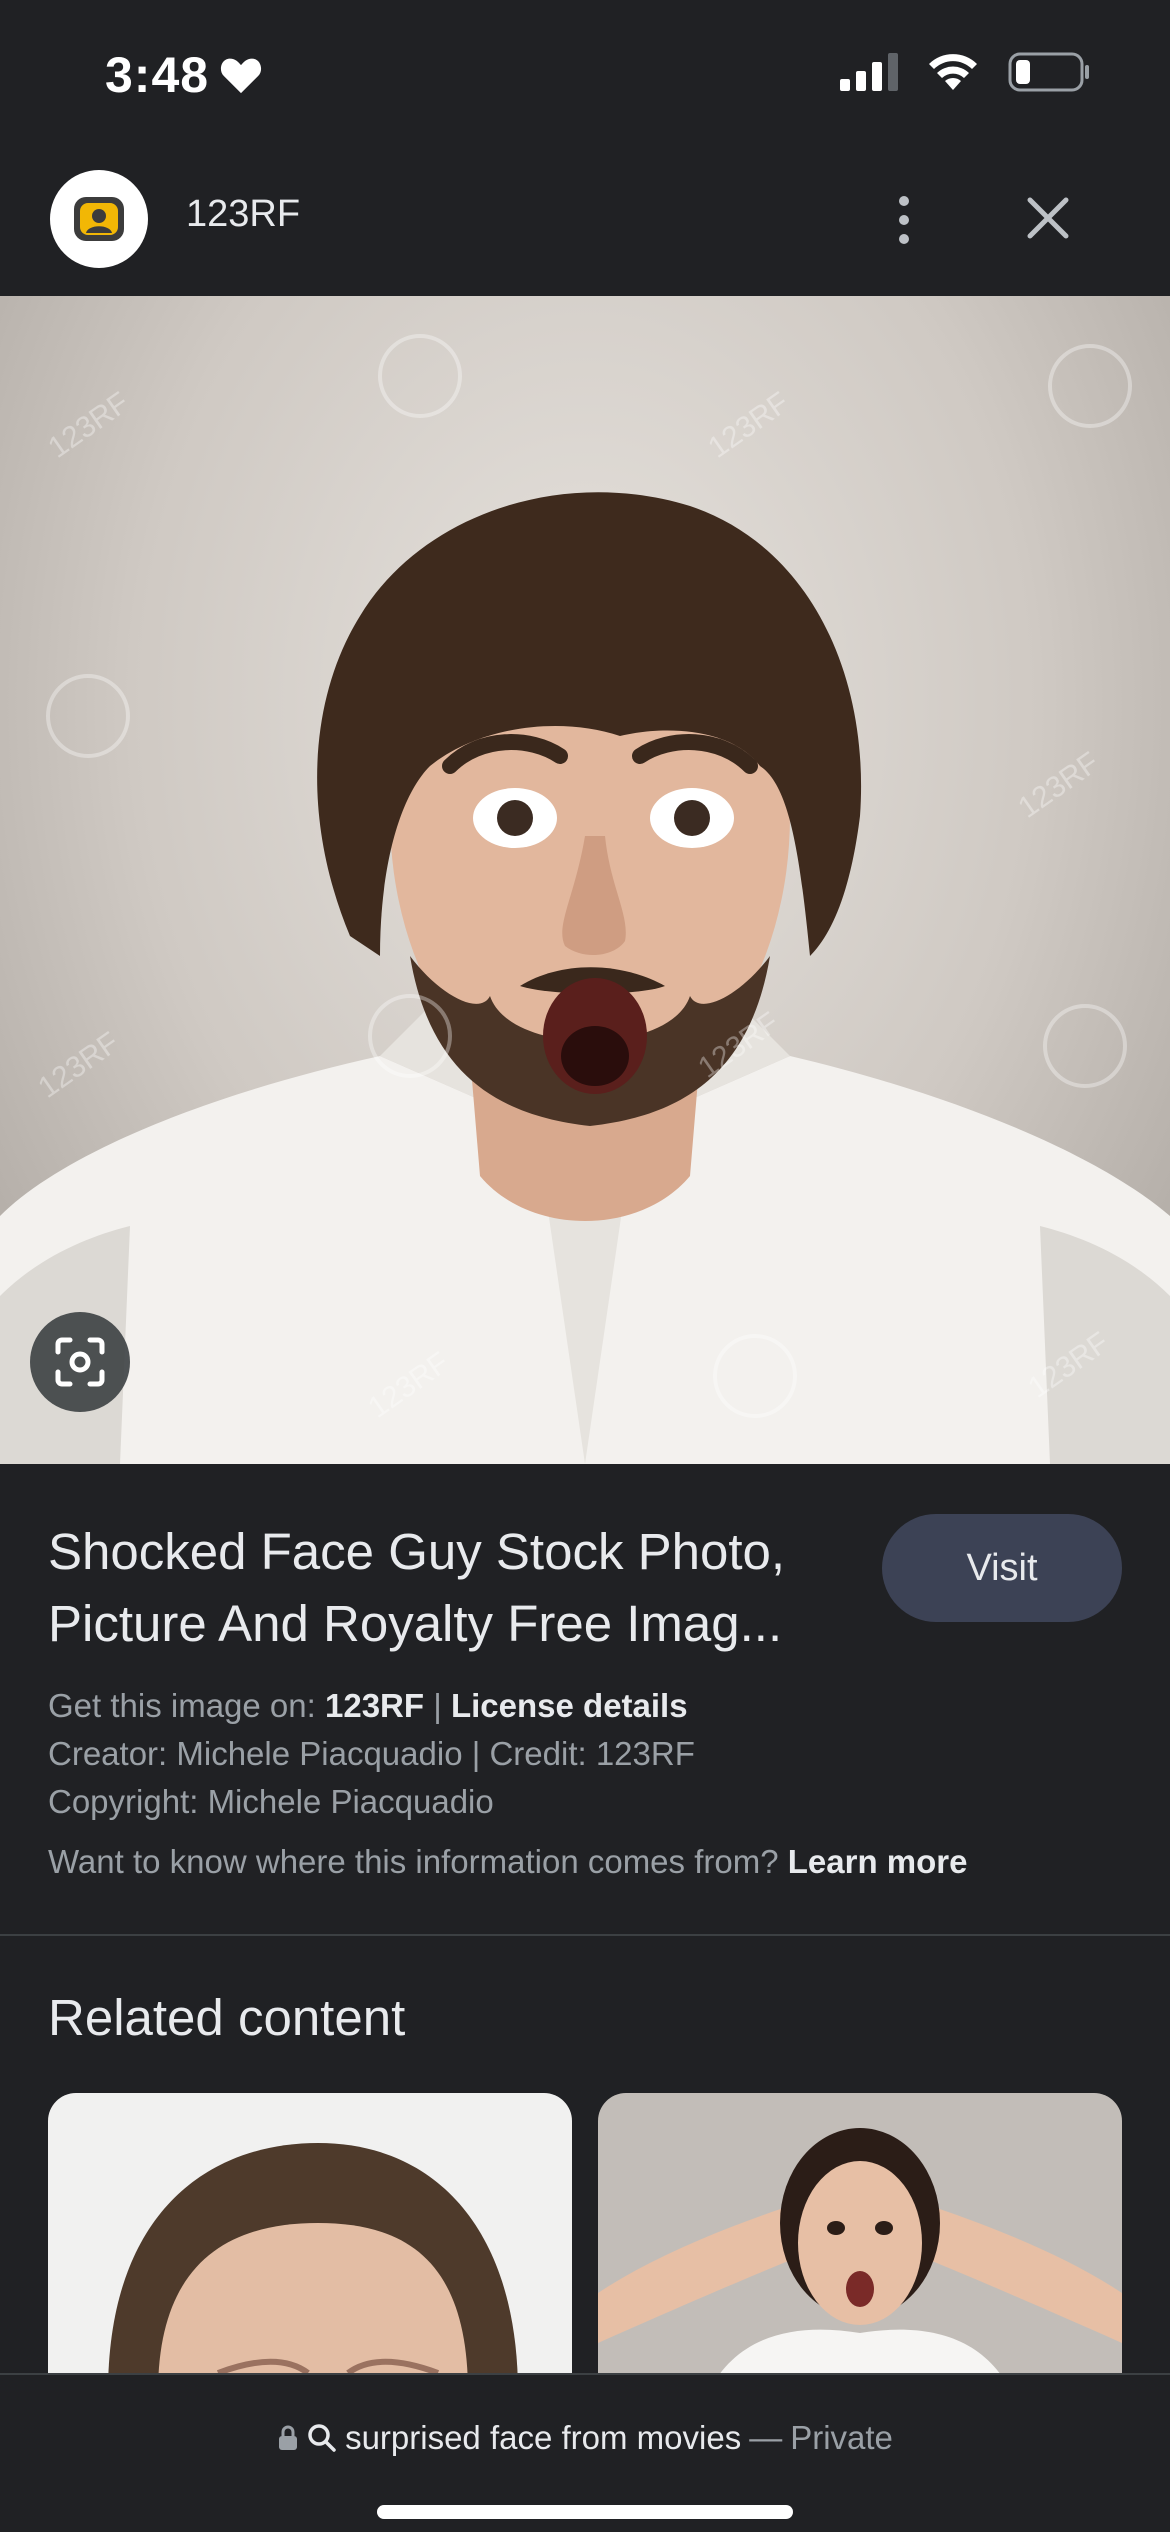 This screenshot has height=2532, width=1170. What do you see at coordinates (322, 2438) in the screenshot?
I see `search-icon` at bounding box center [322, 2438].